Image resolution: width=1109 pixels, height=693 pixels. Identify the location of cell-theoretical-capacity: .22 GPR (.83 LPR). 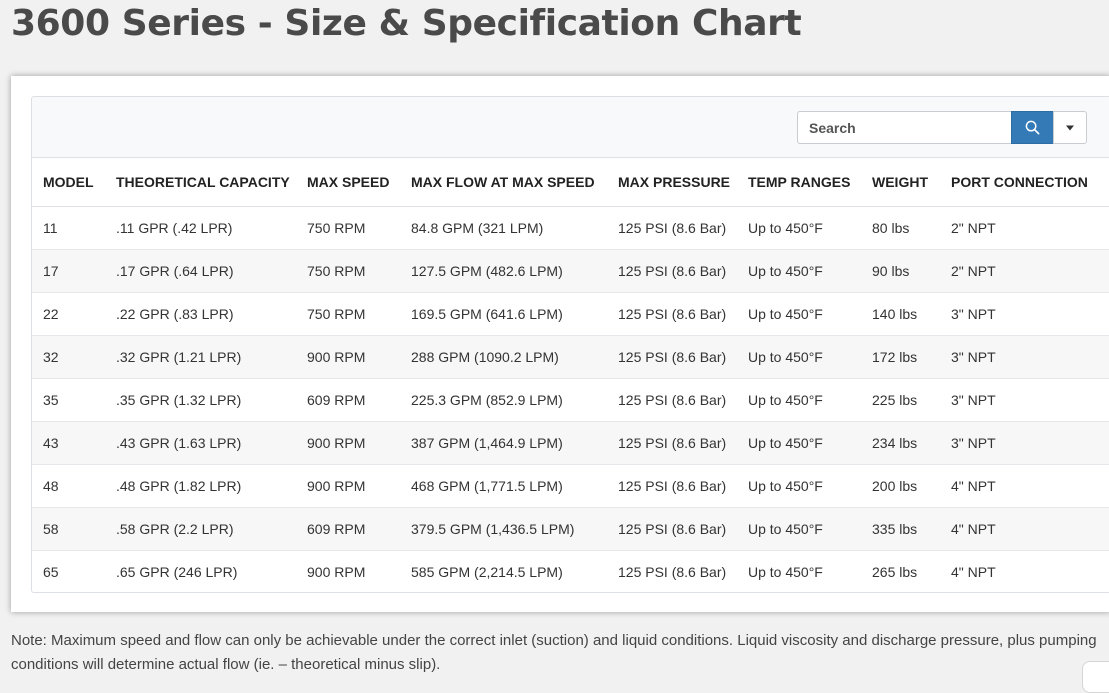
(200, 314).